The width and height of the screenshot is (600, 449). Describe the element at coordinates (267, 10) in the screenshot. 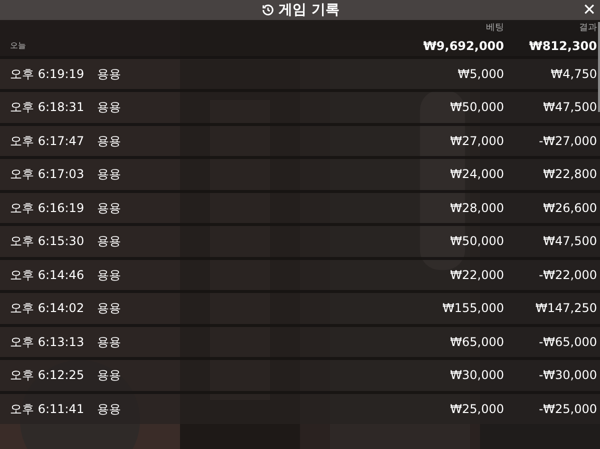

I see `history-icon` at that location.